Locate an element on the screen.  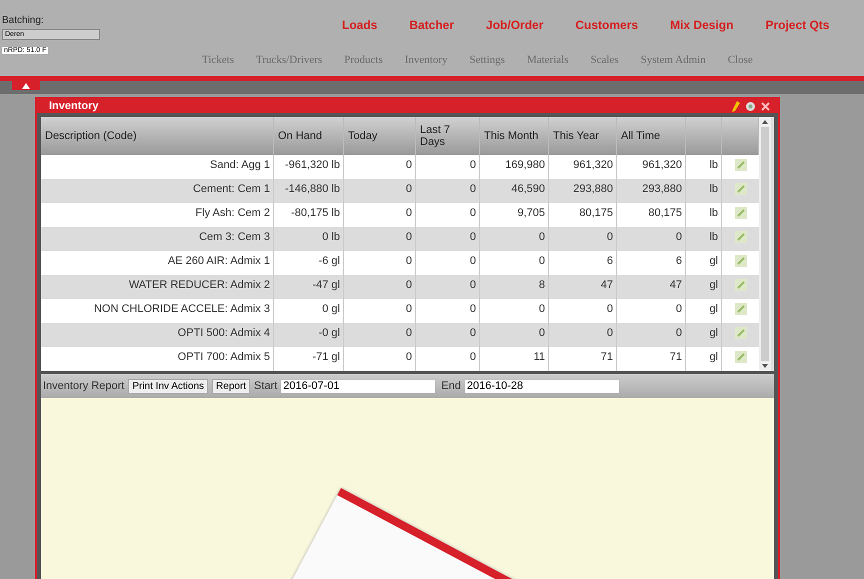
report-label: Inventory Report is located at coordinates (83, 386).